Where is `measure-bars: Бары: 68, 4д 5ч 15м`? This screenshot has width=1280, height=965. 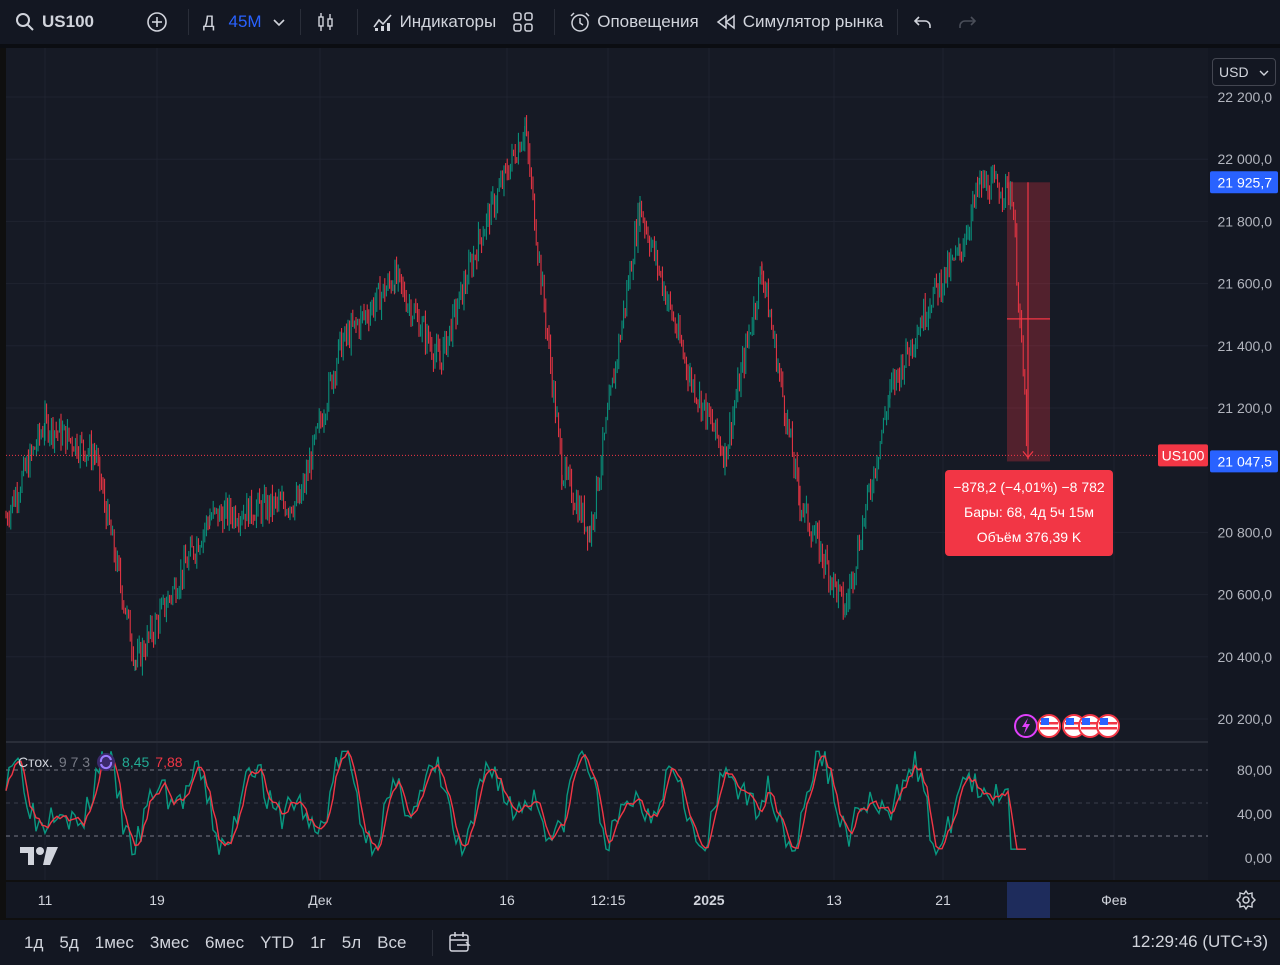
measure-bars: Бары: 68, 4д 5ч 15м is located at coordinates (1029, 512).